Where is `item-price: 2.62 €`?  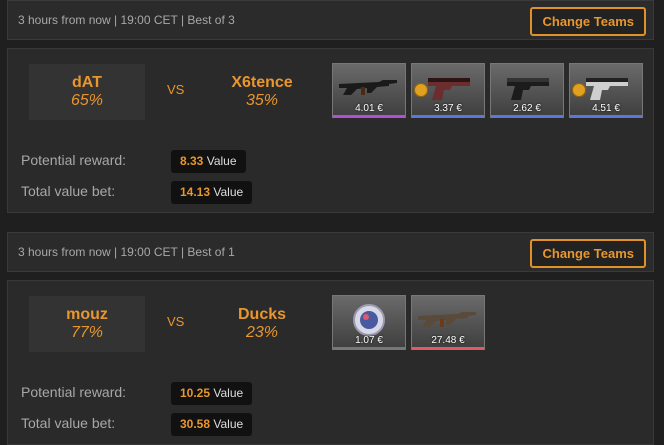
item-price: 2.62 € is located at coordinates (527, 108).